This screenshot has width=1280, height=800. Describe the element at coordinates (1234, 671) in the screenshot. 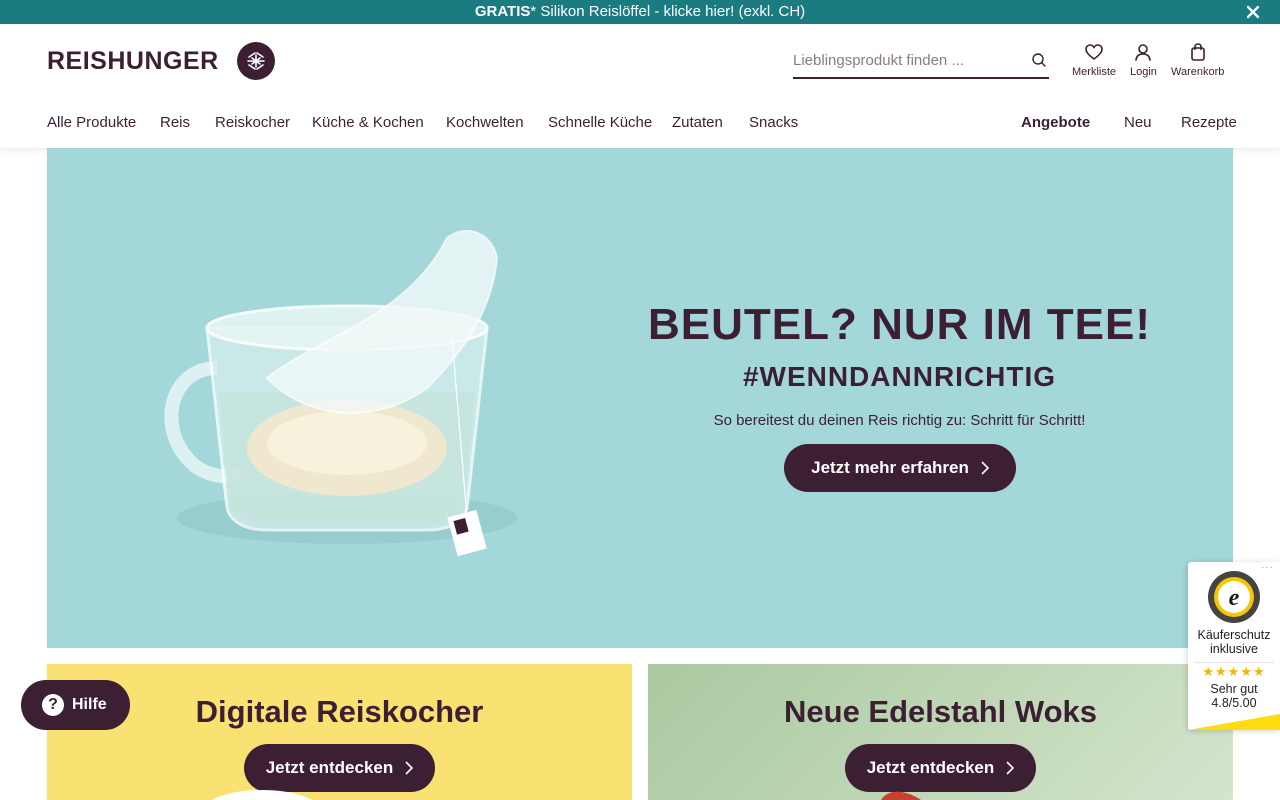

I see `star-rating-icon: ★★★★★` at that location.